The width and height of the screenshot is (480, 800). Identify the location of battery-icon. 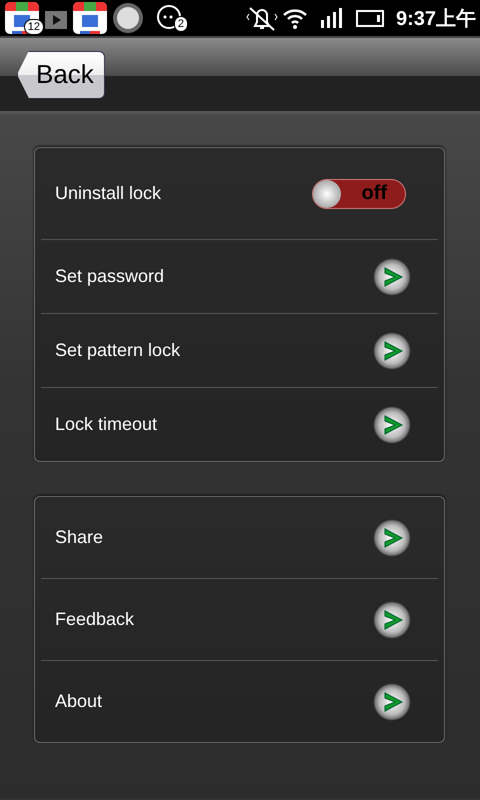
(371, 18).